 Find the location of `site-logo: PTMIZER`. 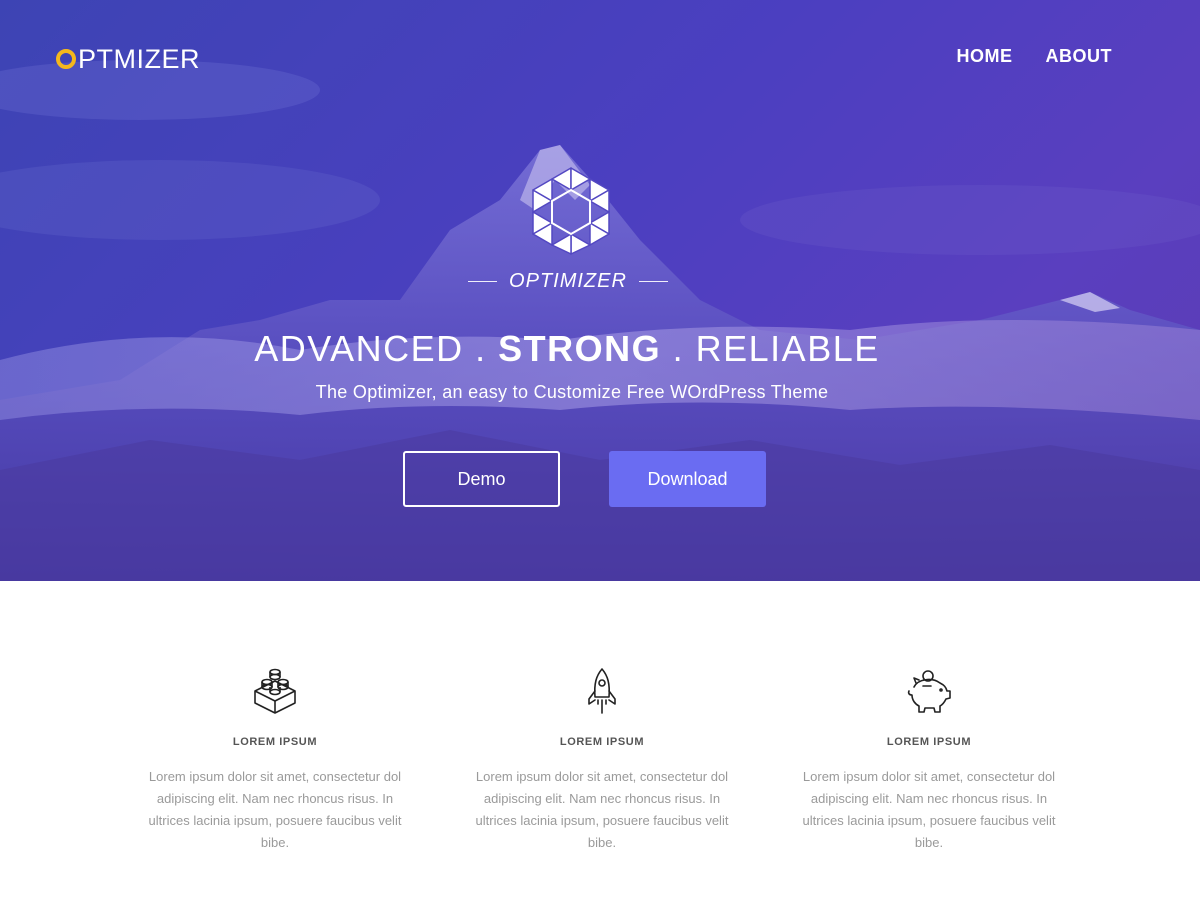

site-logo: PTMIZER is located at coordinates (128, 59).